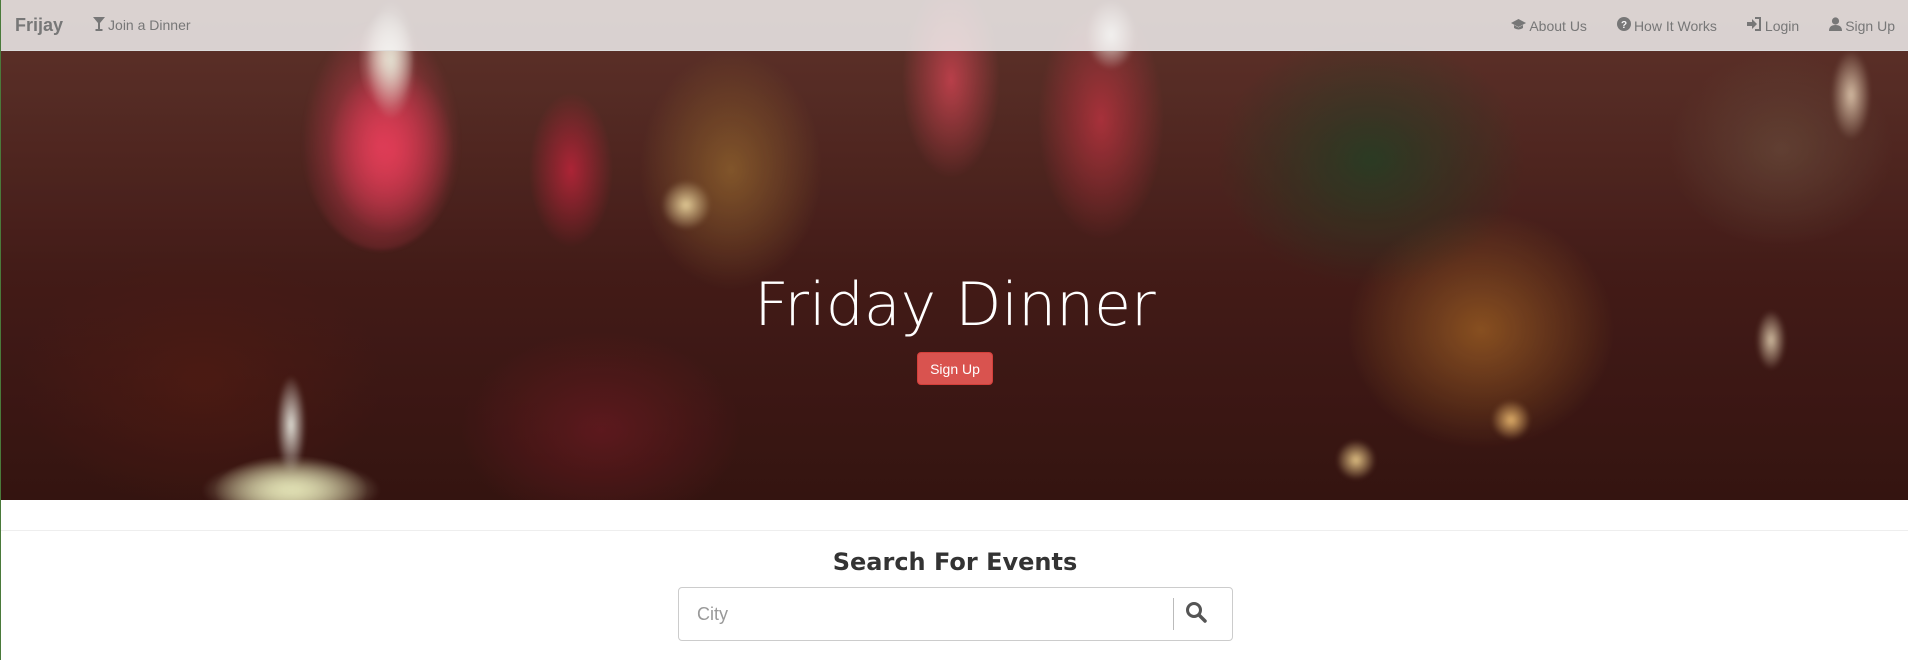  I want to click on search-icon, so click(1196, 614).